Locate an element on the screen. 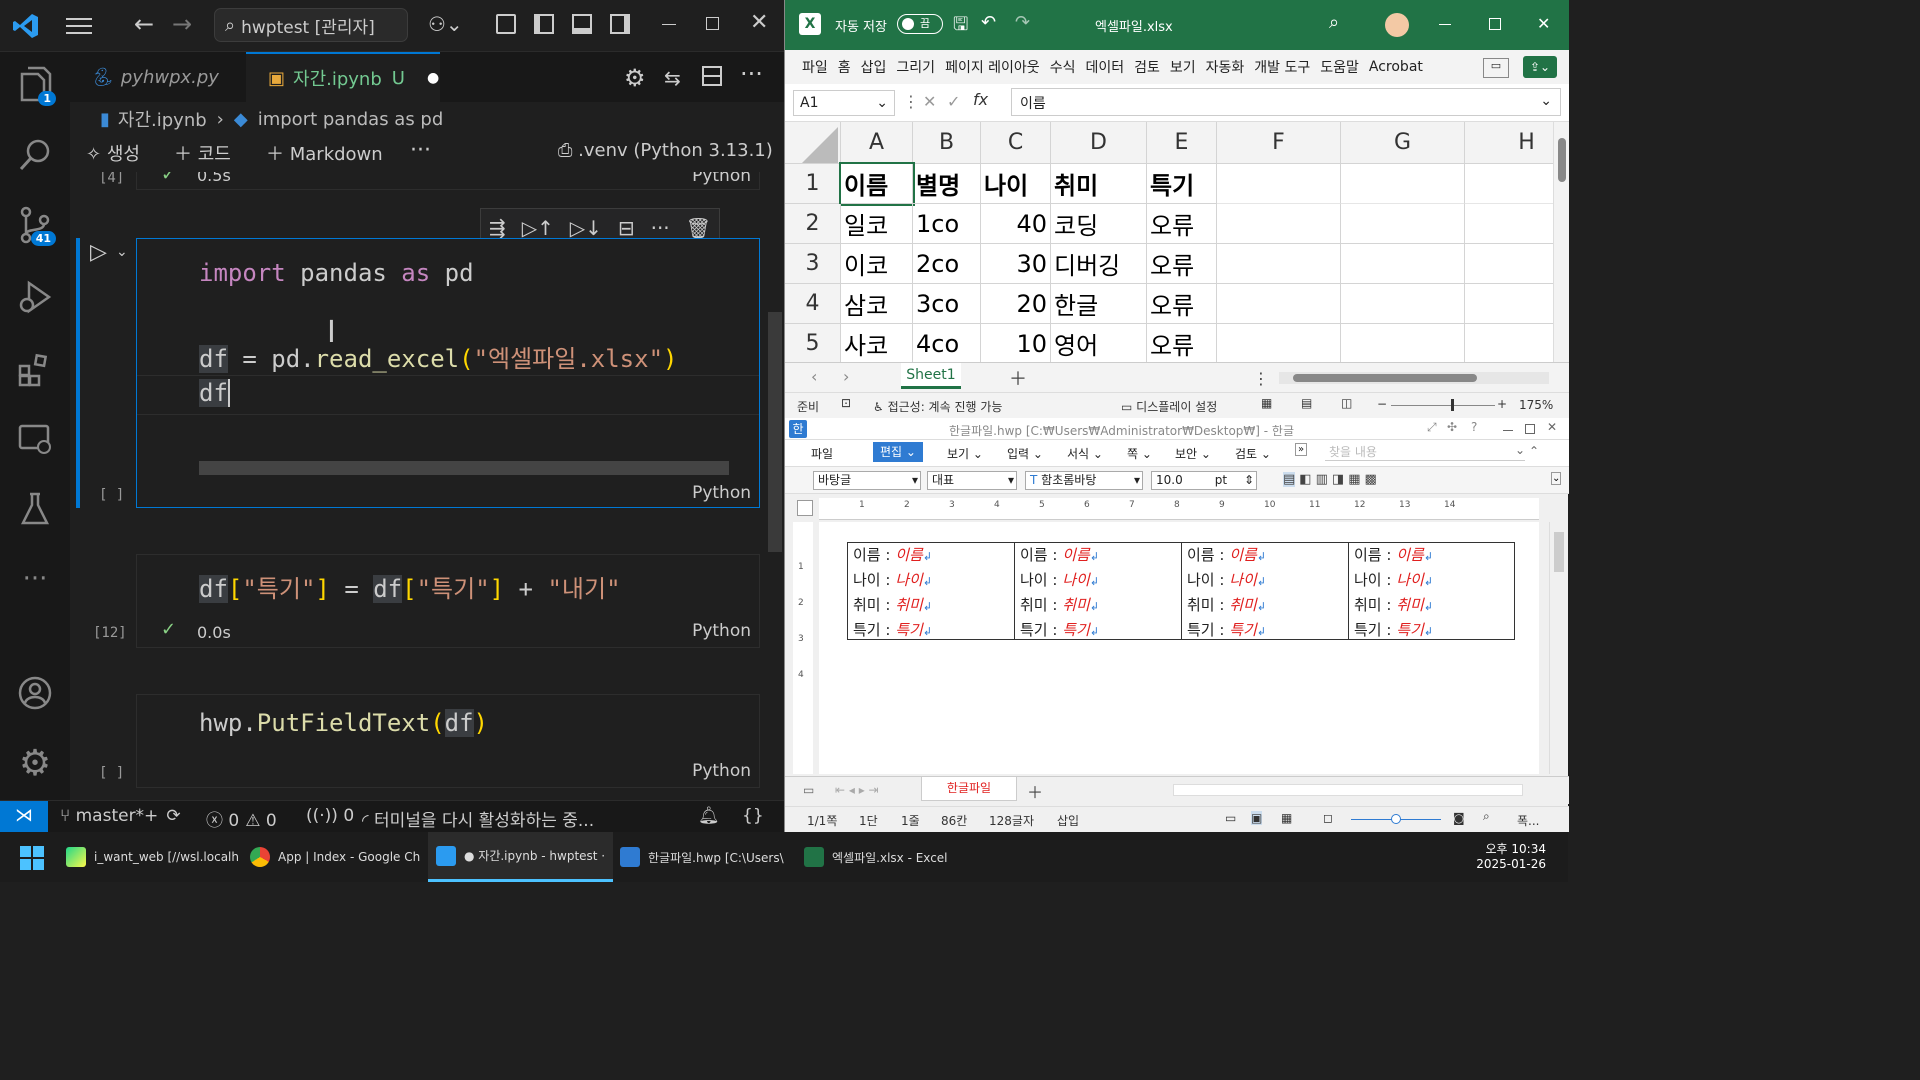  toggle-panel-icon is located at coordinates (582, 24).